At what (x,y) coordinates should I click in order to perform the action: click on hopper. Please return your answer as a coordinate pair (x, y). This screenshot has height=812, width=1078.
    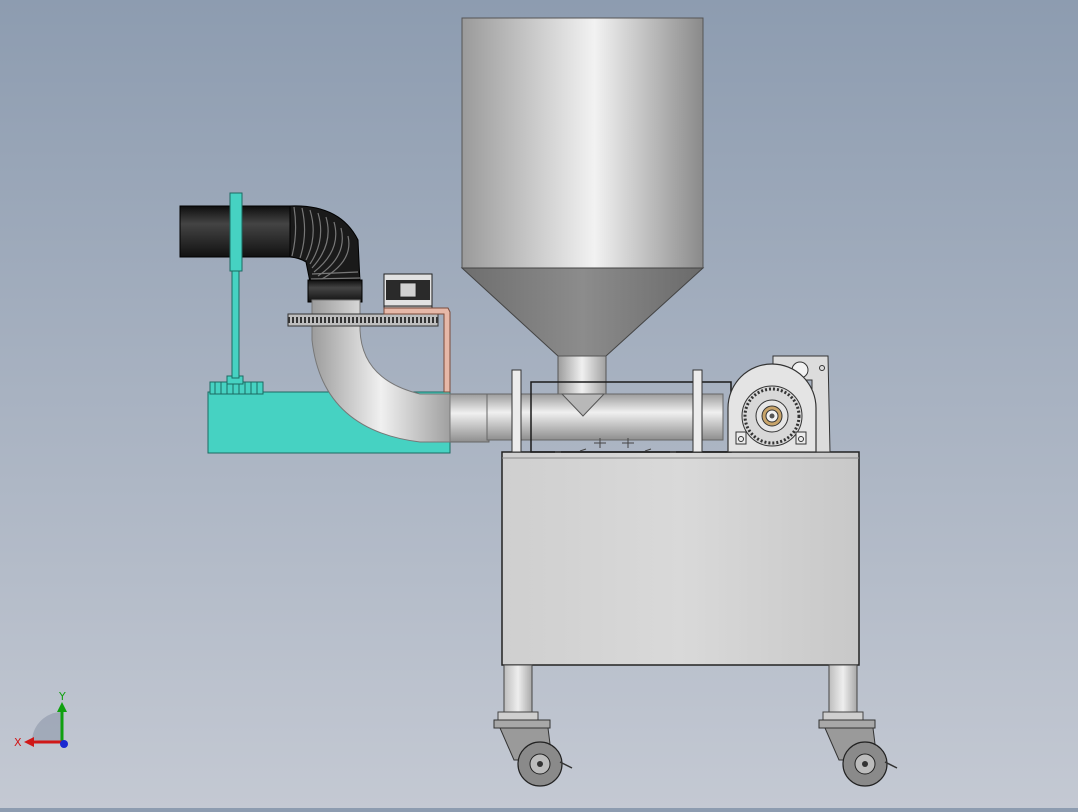
    Looking at the image, I should click on (582, 206).